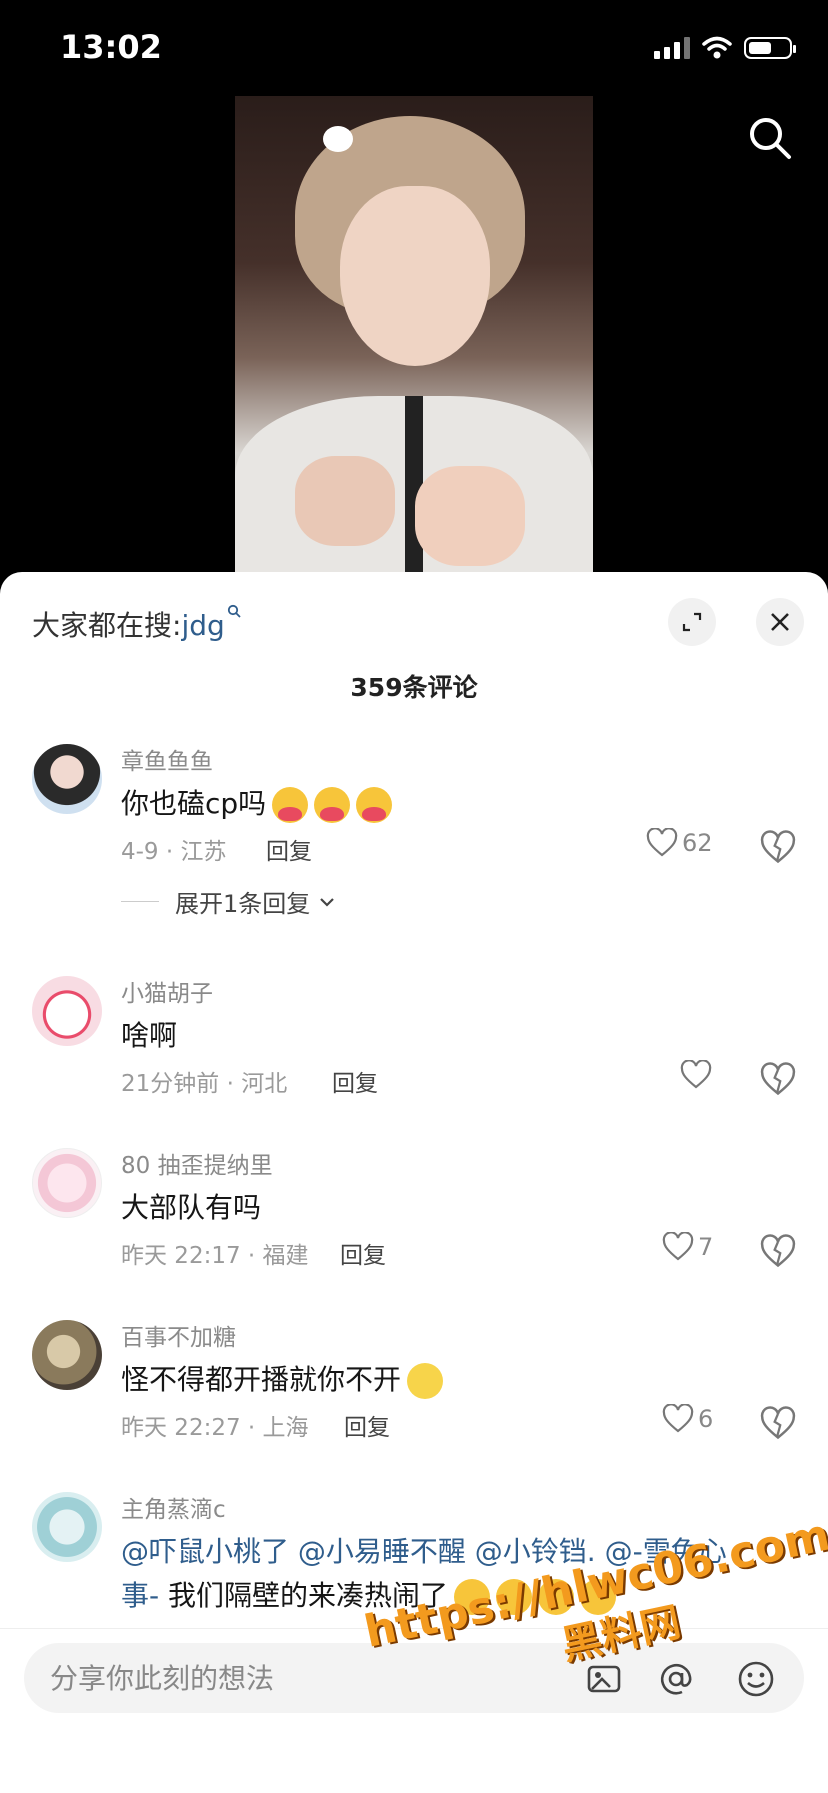 The width and height of the screenshot is (828, 1793). Describe the element at coordinates (425, 1381) in the screenshot. I see `smile-emoji-icon` at that location.